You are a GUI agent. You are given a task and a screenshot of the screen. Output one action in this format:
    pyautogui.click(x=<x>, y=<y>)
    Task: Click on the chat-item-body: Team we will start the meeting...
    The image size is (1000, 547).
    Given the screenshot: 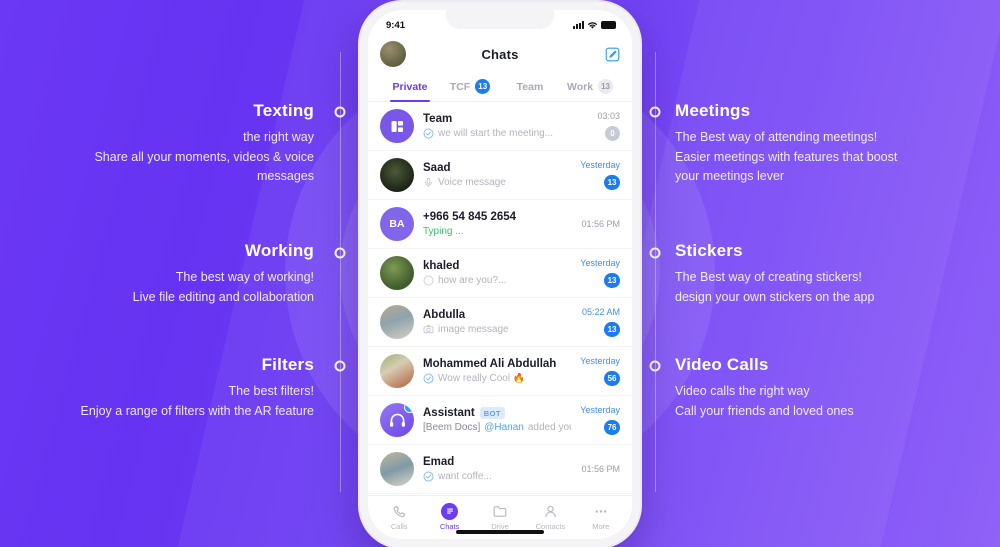 What is the action you would take?
    pyautogui.click(x=505, y=126)
    